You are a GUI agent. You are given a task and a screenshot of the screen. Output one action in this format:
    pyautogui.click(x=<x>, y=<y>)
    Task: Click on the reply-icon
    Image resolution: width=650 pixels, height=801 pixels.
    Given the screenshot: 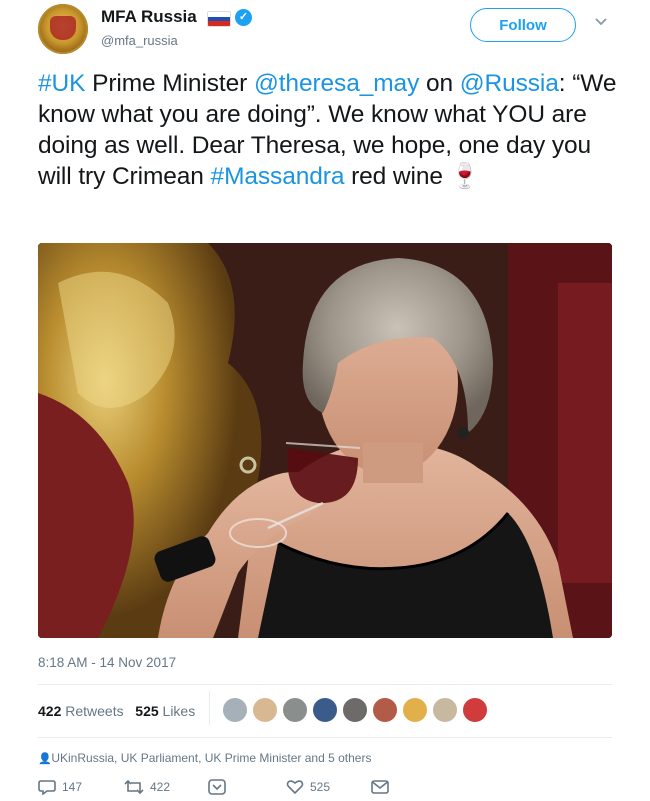 What is the action you would take?
    pyautogui.click(x=47, y=787)
    